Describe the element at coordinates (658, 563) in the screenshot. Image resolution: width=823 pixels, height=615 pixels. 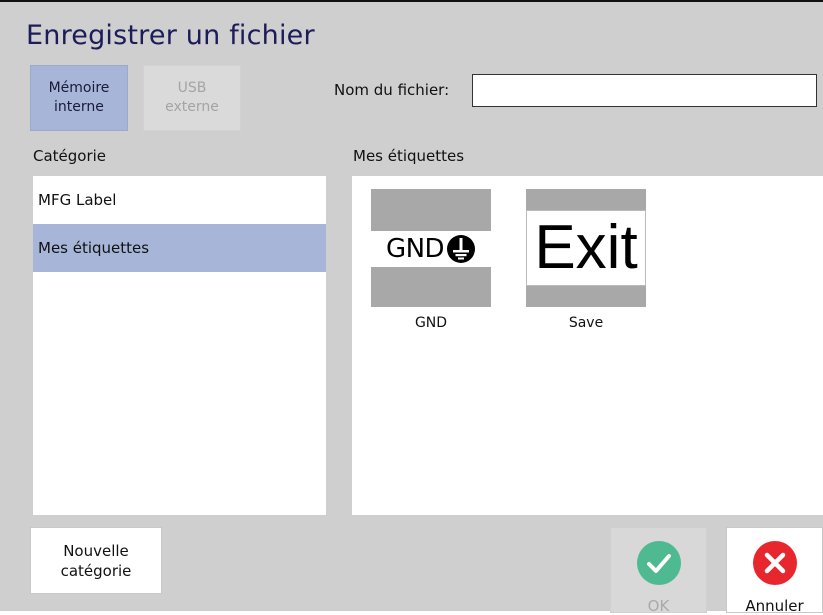
I see `checkmark-icon` at that location.